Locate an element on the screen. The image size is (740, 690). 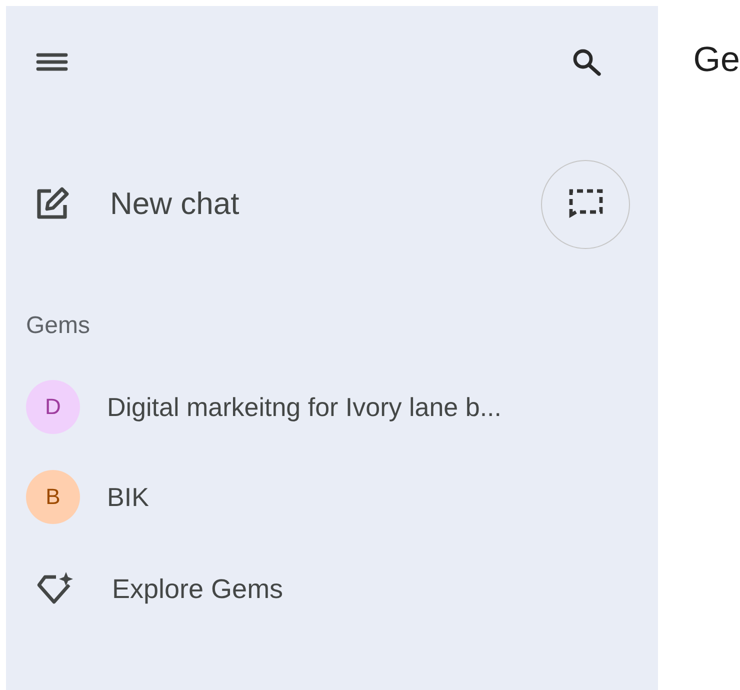
explore-gems-button: Explore Gems is located at coordinates (160, 589).